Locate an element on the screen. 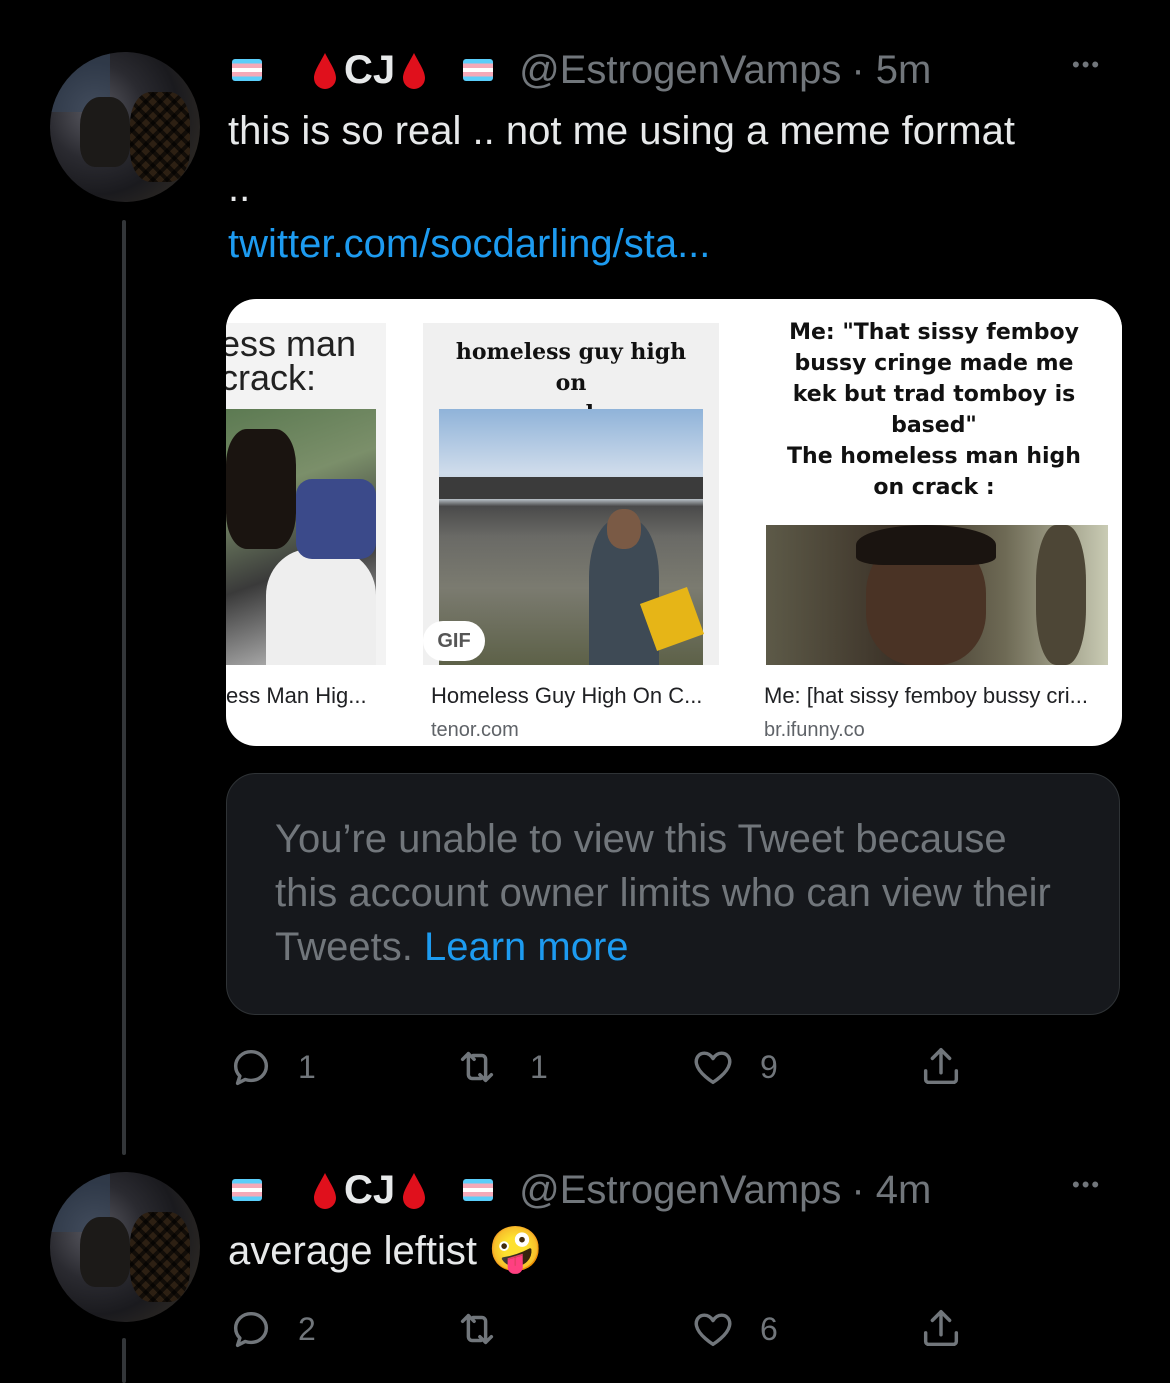 The image size is (1170, 1383). image-result-source: br.ifunny.co is located at coordinates (814, 730).